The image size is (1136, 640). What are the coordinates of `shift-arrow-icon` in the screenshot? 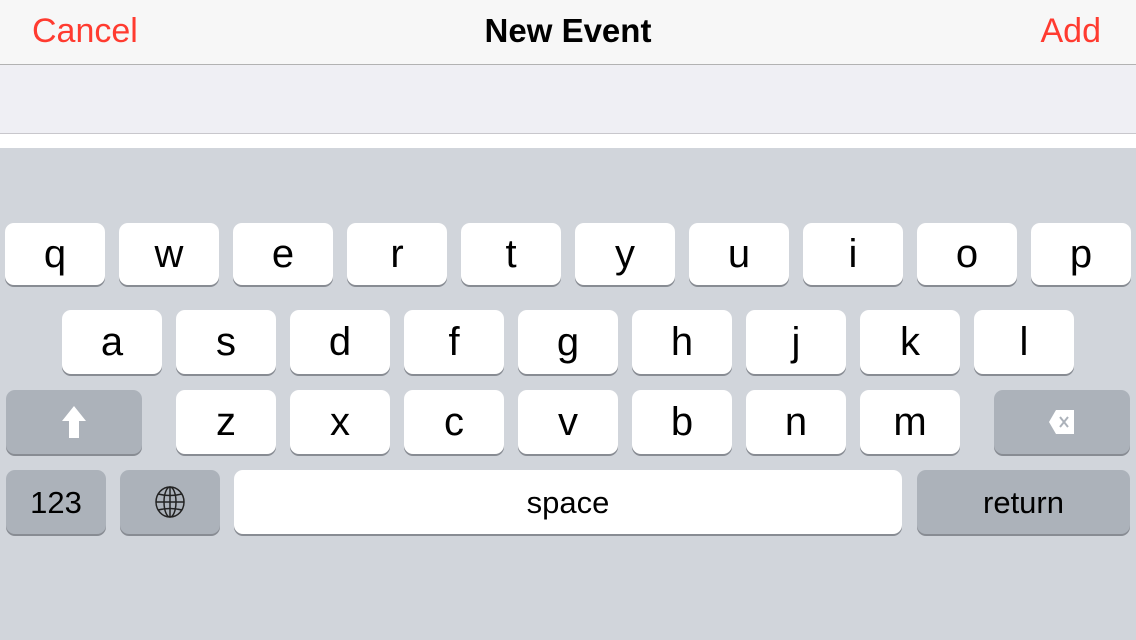 It's located at (74, 422).